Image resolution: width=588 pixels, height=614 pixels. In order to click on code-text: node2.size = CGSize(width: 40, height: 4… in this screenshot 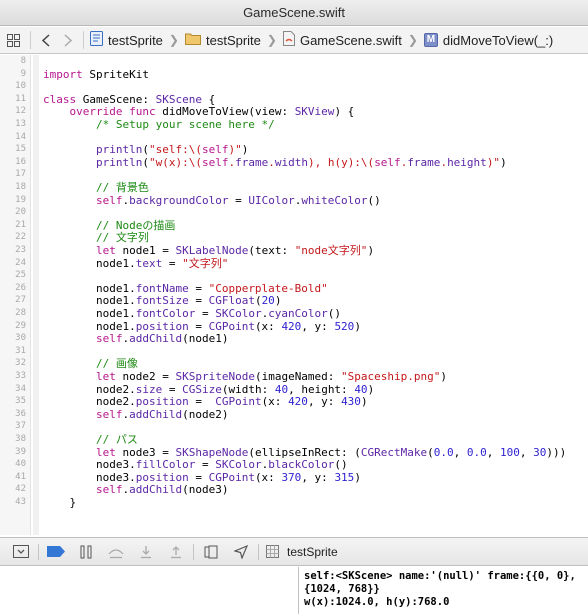, I will do `click(208, 389)`.